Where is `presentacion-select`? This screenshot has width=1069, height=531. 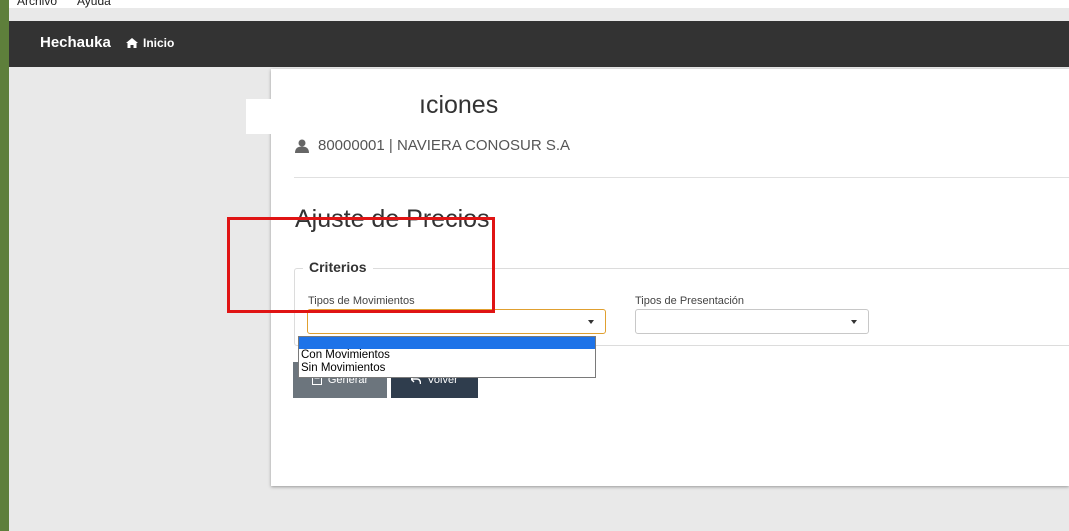
presentacion-select is located at coordinates (752, 321).